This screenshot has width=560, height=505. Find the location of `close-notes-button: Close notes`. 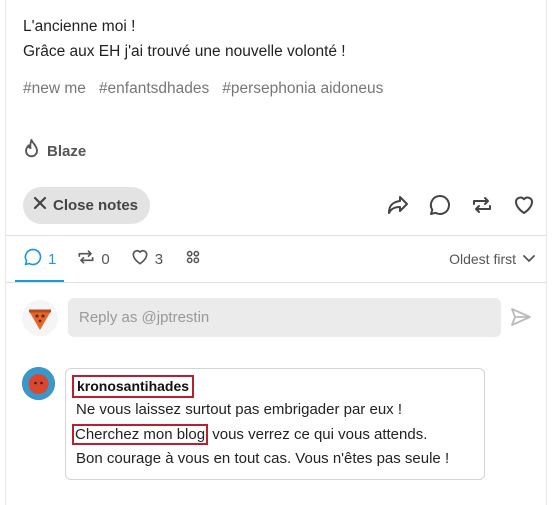

close-notes-button: Close notes is located at coordinates (87, 205).